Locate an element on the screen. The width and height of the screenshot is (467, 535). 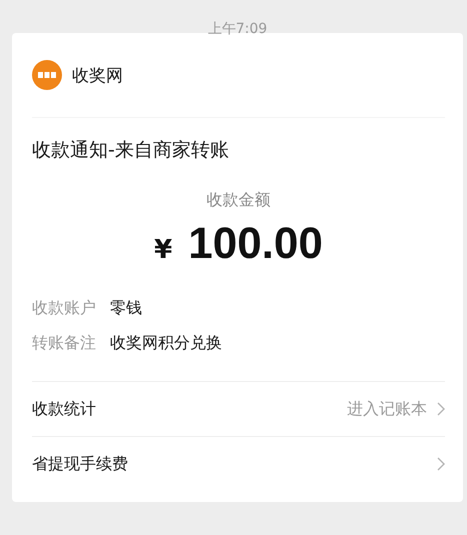
currency-symbol: ¥ is located at coordinates (163, 250).